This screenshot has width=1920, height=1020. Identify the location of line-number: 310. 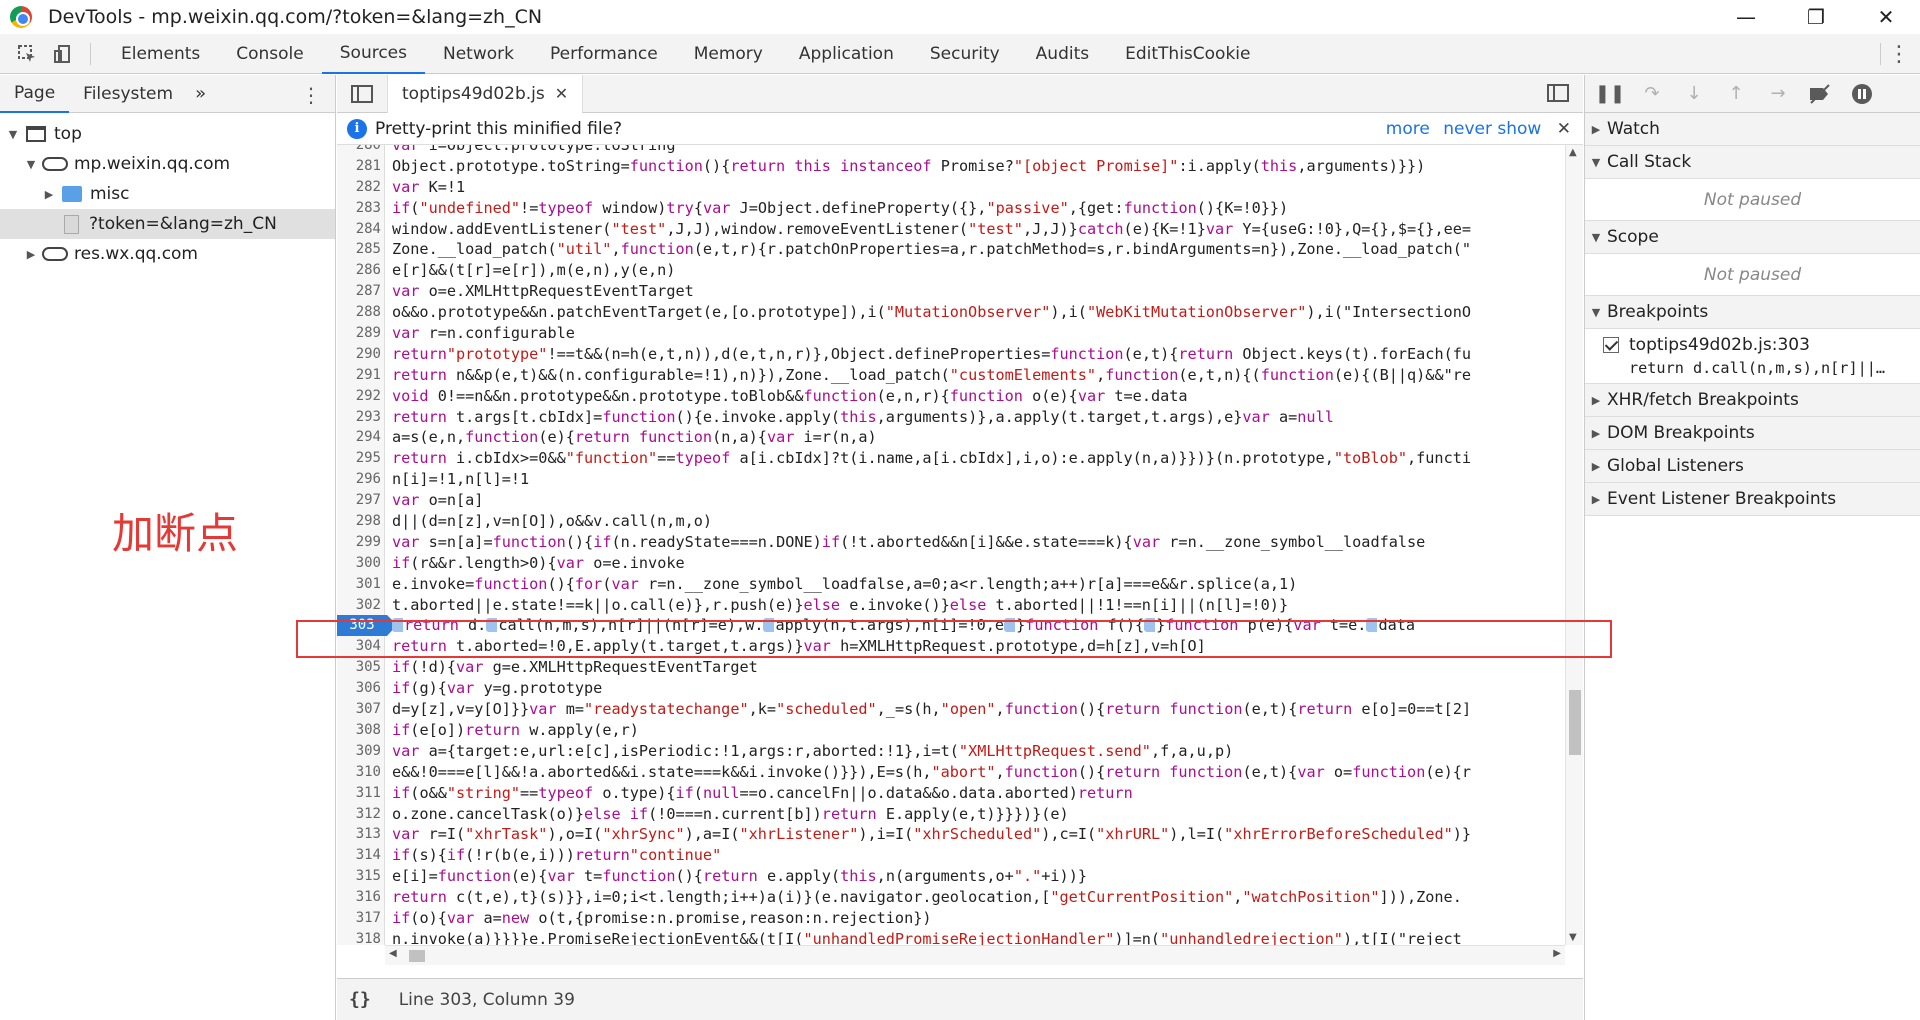
(359, 772).